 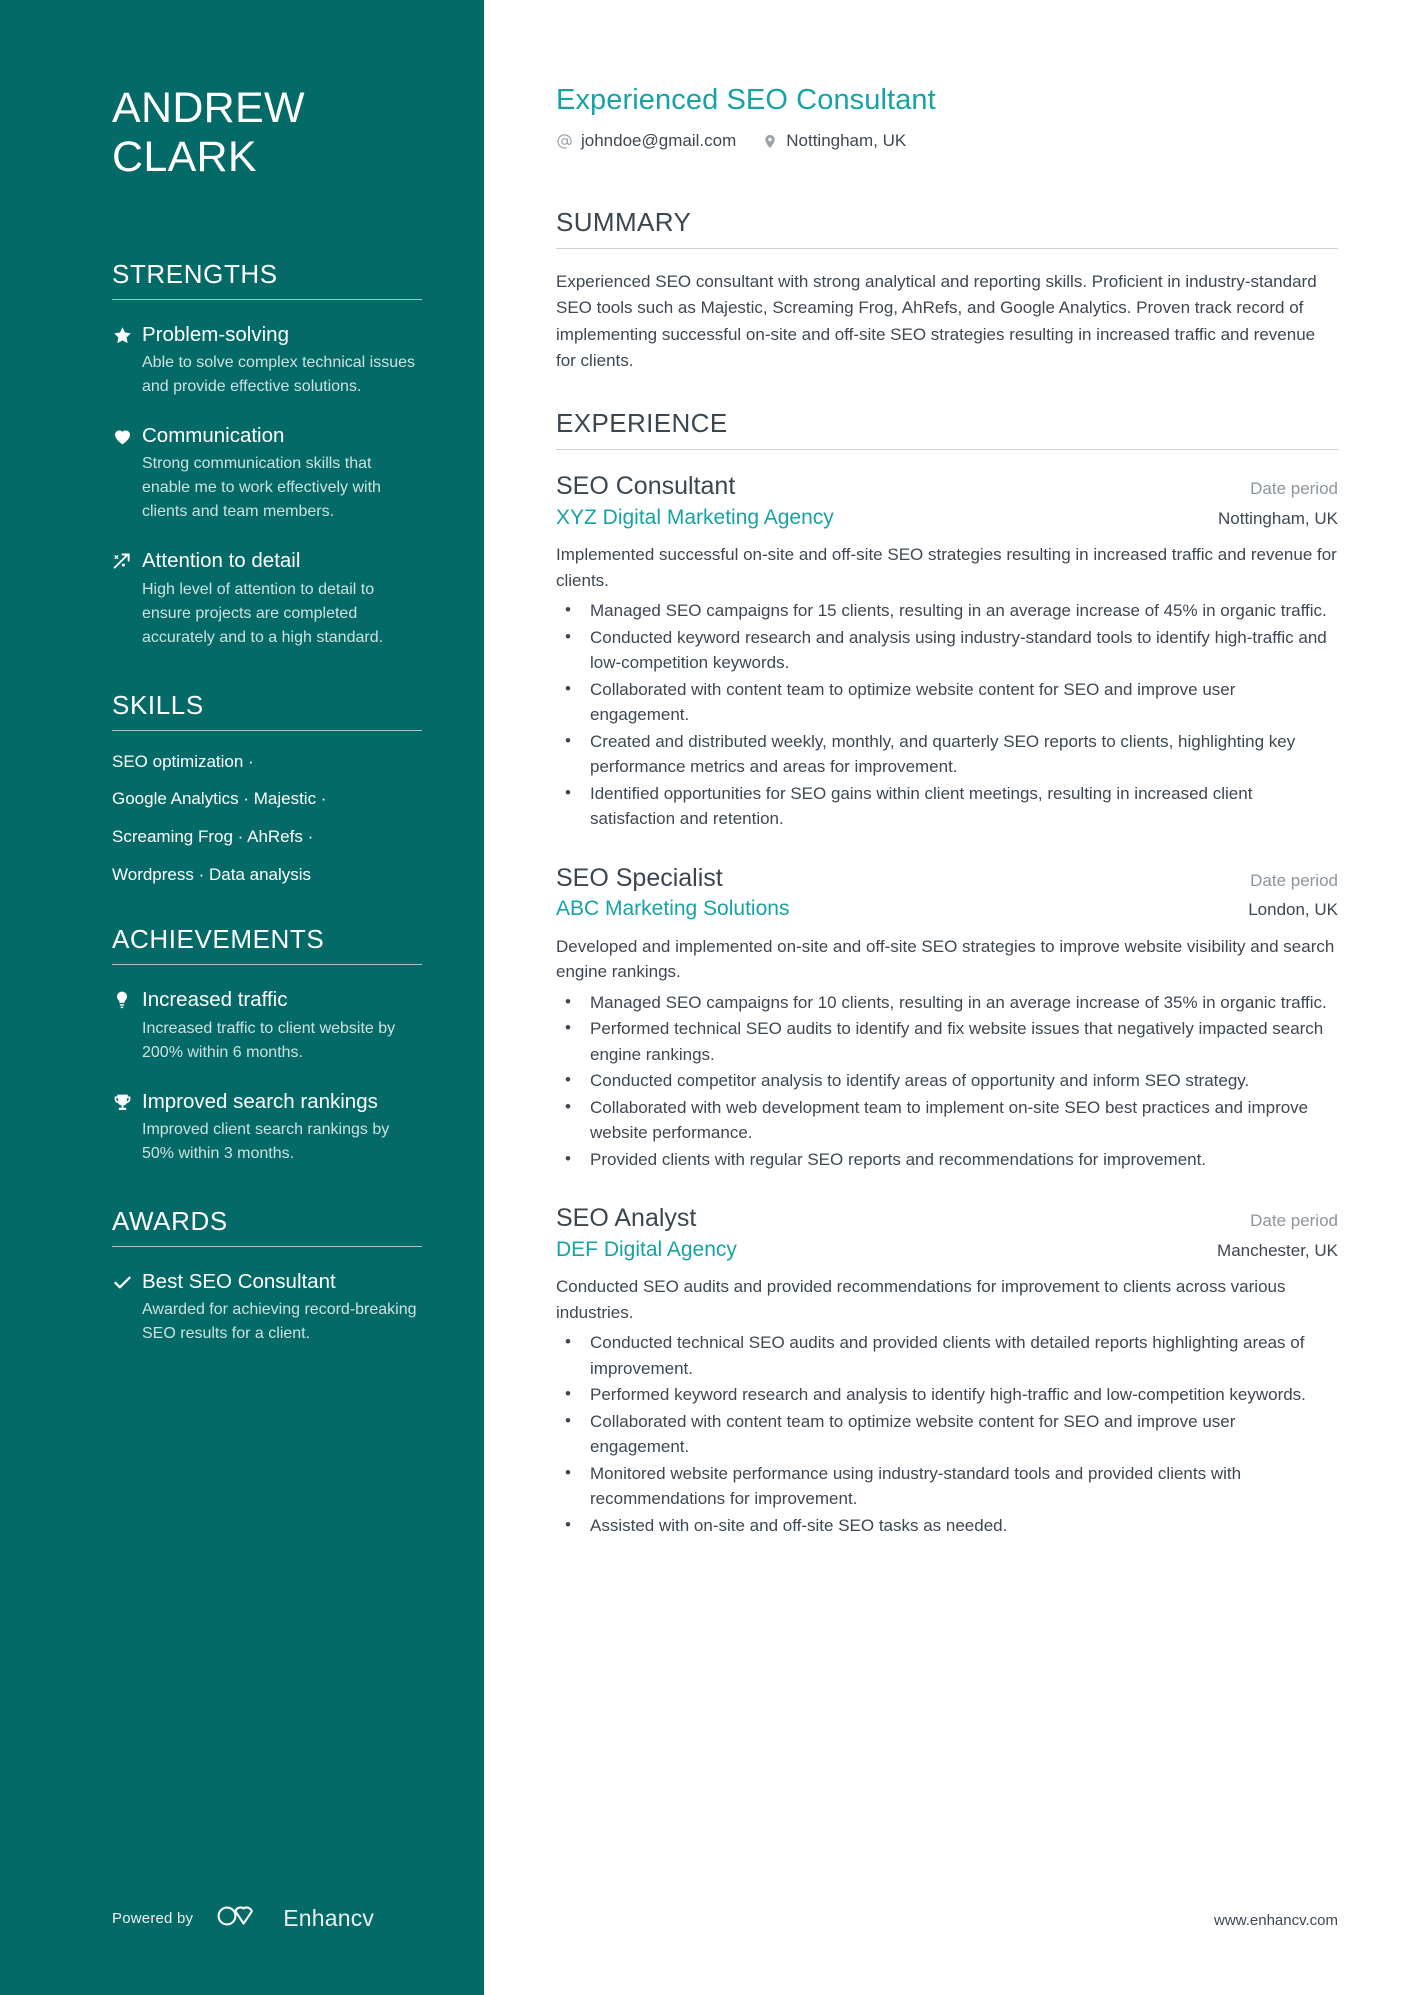 I want to click on job-location: Nottingham, UK, so click(x=1278, y=518).